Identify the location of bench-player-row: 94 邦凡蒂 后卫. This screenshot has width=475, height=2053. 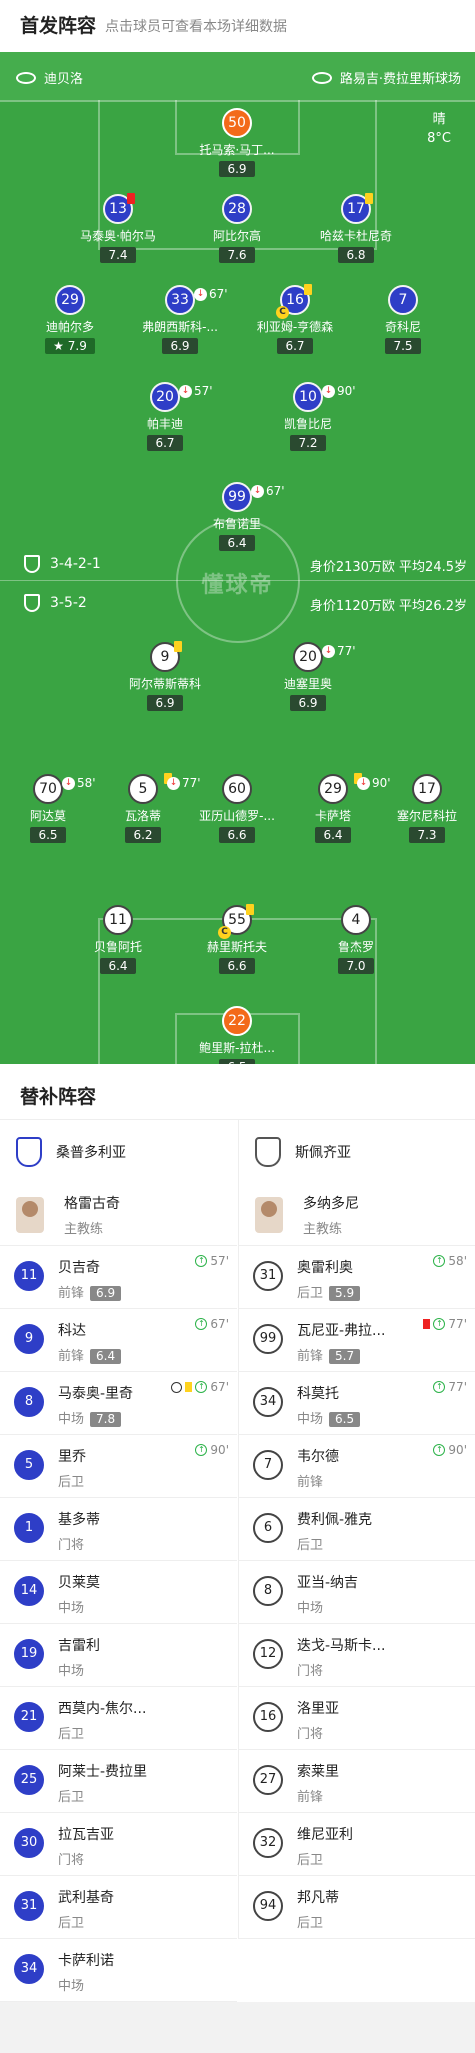
(357, 1907).